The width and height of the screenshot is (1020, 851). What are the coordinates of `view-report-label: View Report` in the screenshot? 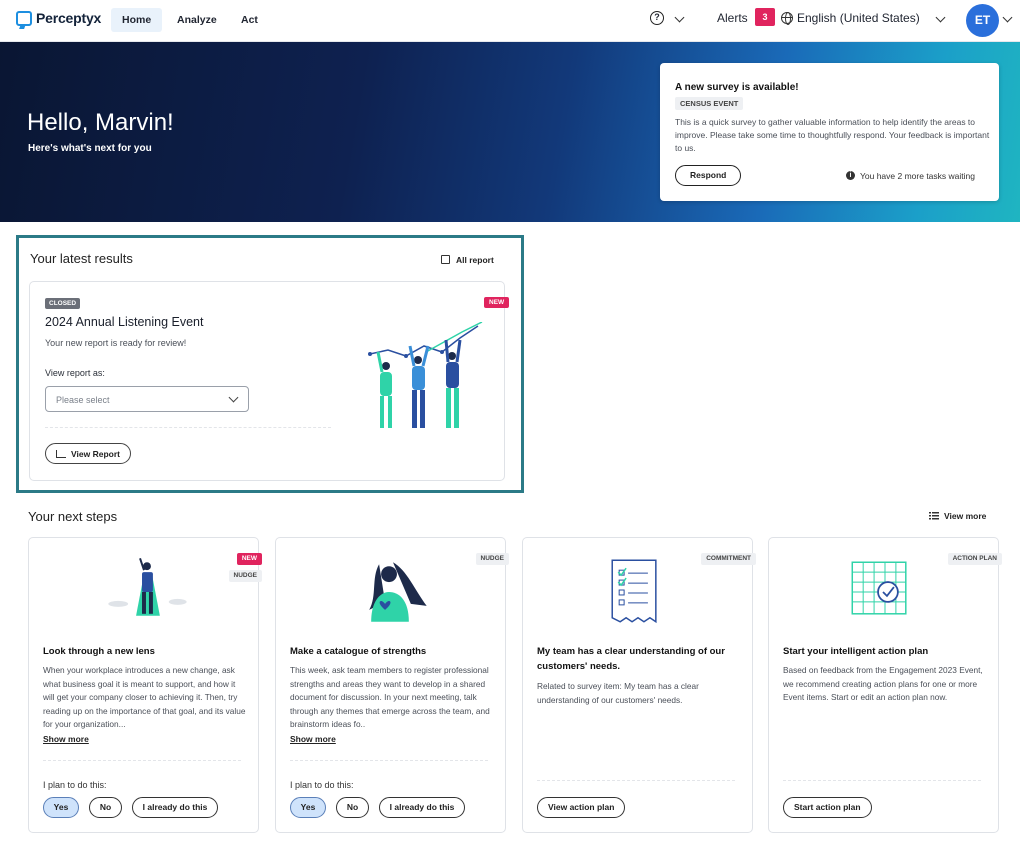 It's located at (95, 454).